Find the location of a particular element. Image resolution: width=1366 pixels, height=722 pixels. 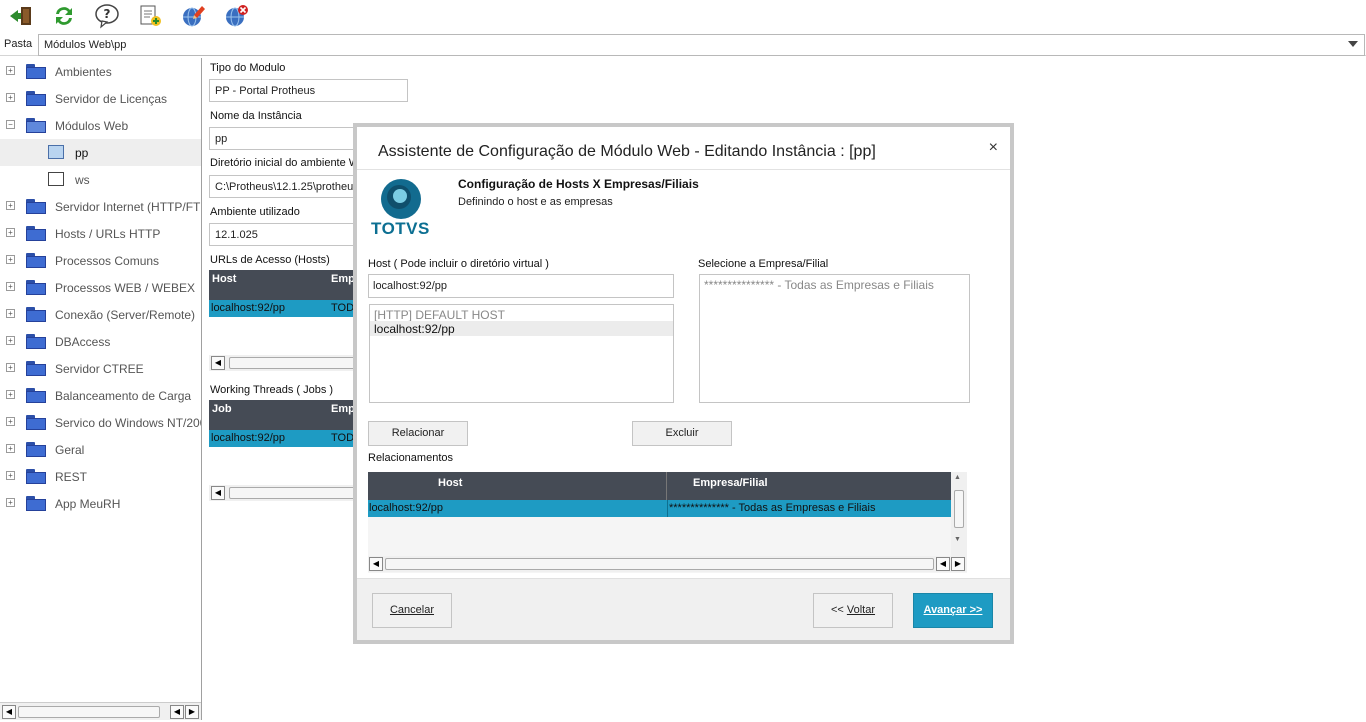

tree-item-label: Módulos Web is located at coordinates (92, 126).